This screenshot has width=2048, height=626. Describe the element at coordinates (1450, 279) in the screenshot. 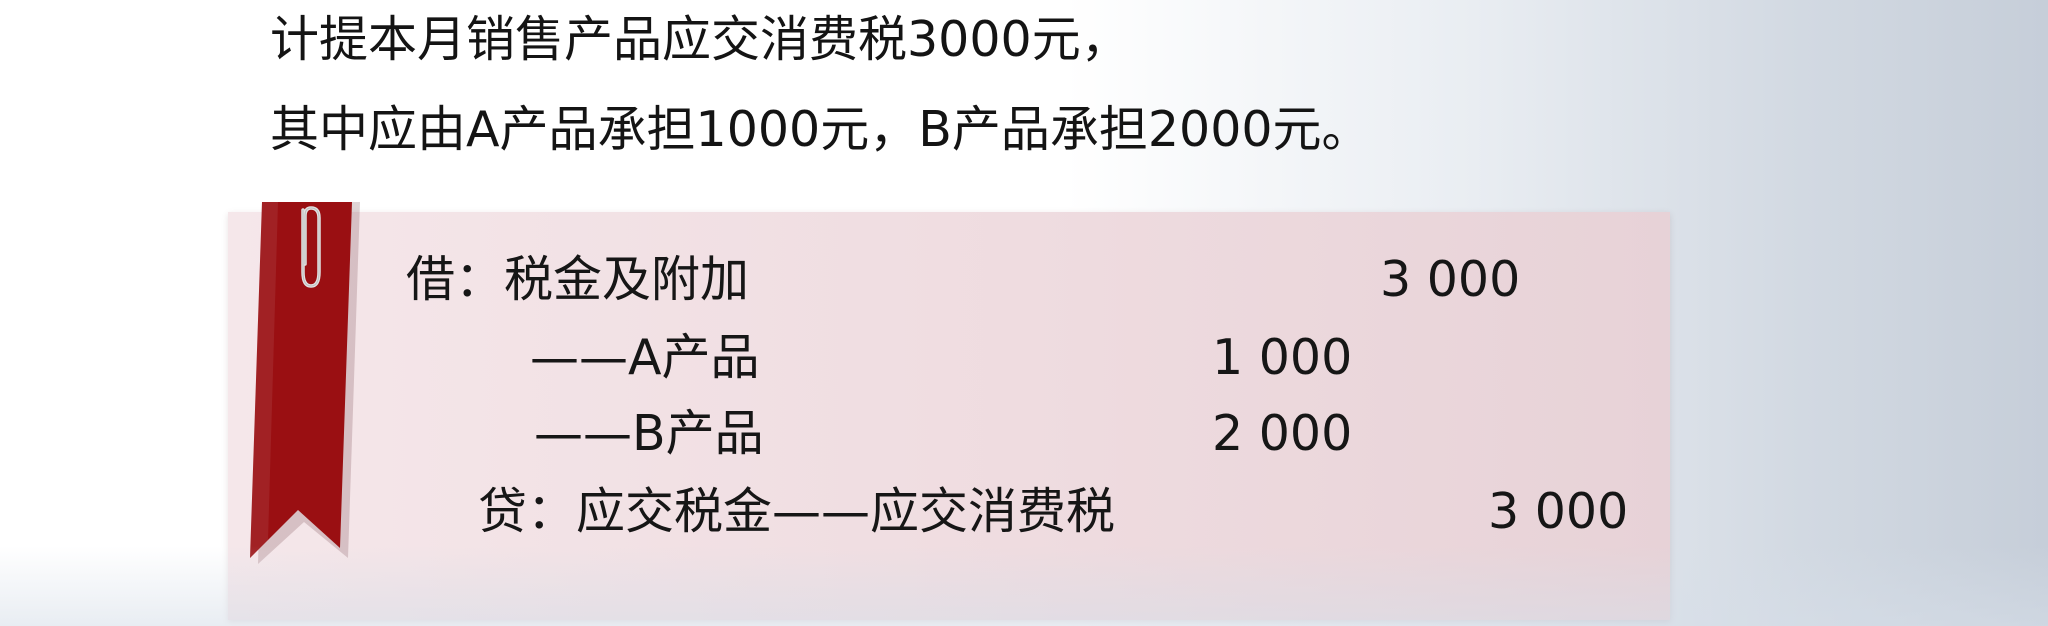

I see `debit-total-amount: 3 000` at that location.